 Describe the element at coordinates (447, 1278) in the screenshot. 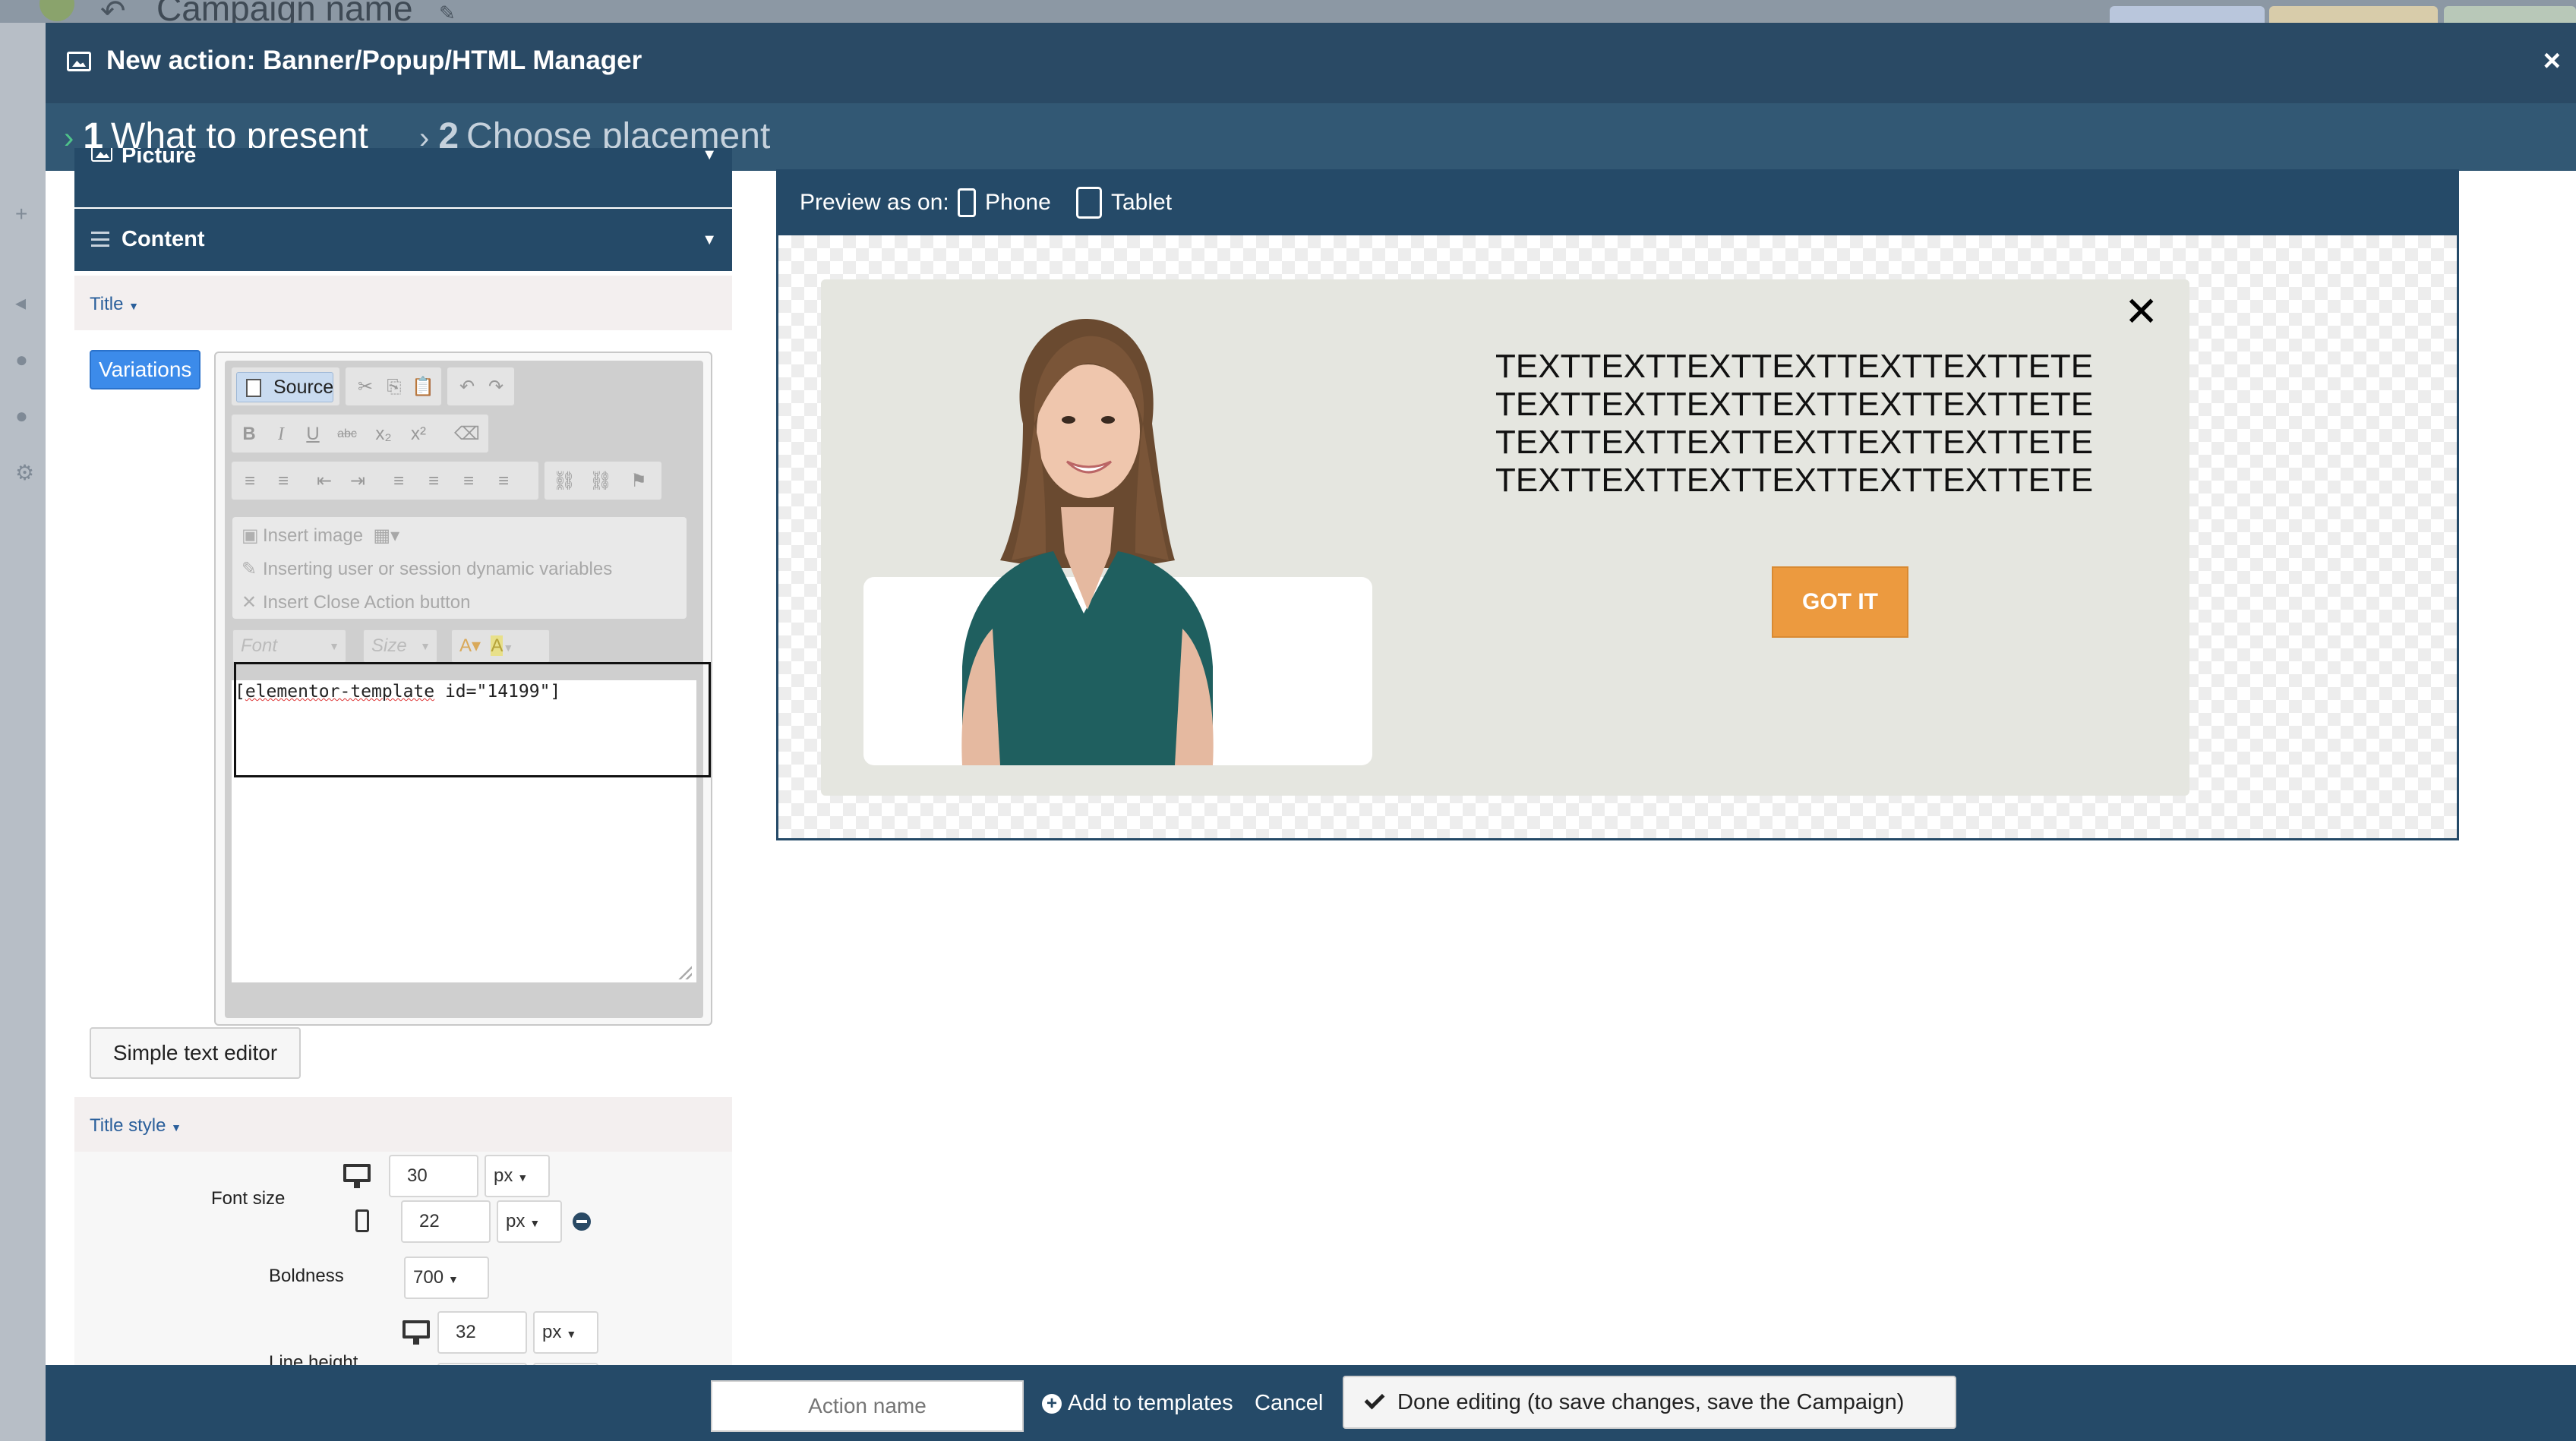

I see `boldness-dropdown: 700 ▼` at that location.